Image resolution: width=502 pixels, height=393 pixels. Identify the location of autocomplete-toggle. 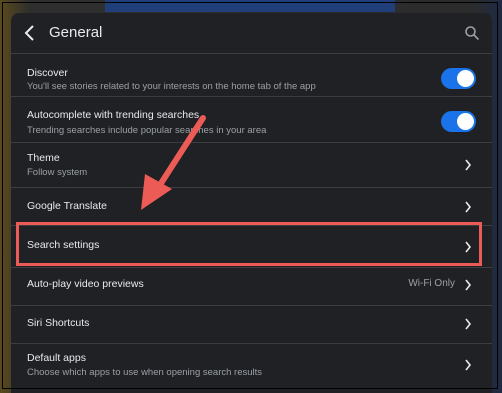
(458, 121).